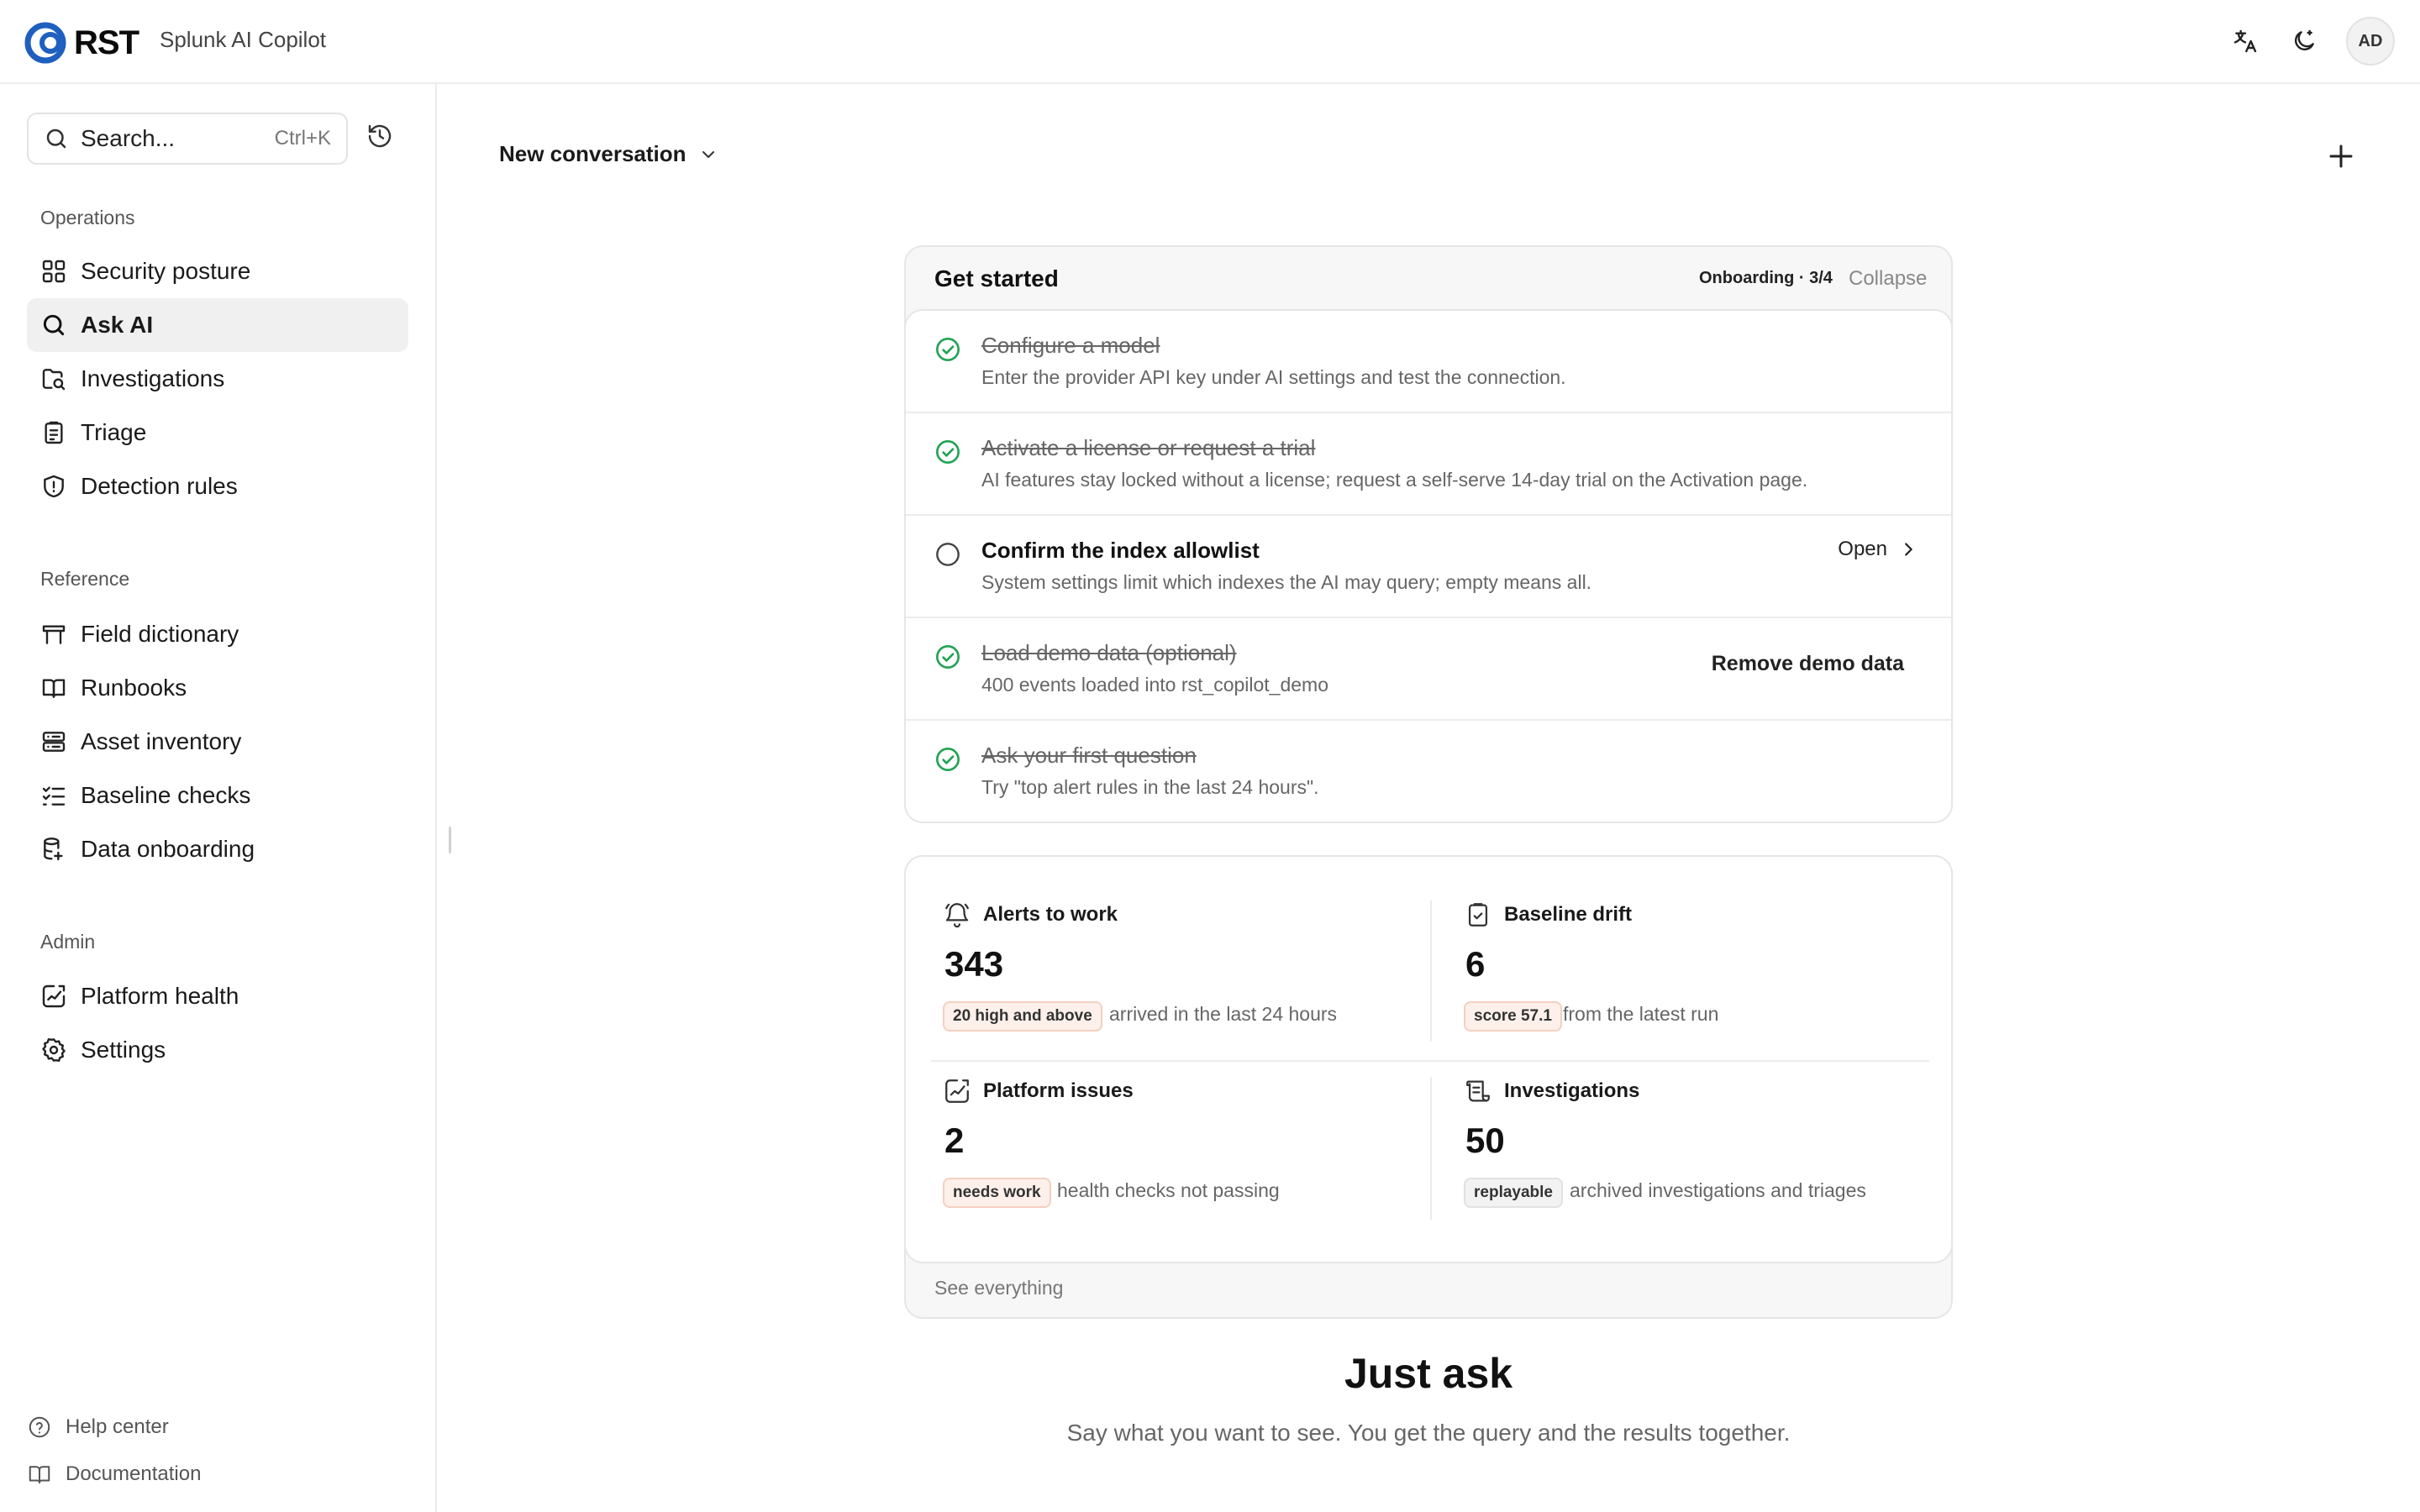 This screenshot has width=2420, height=1512. What do you see at coordinates (1718, 1190) in the screenshot?
I see `metric-description: archived investigations and triages` at bounding box center [1718, 1190].